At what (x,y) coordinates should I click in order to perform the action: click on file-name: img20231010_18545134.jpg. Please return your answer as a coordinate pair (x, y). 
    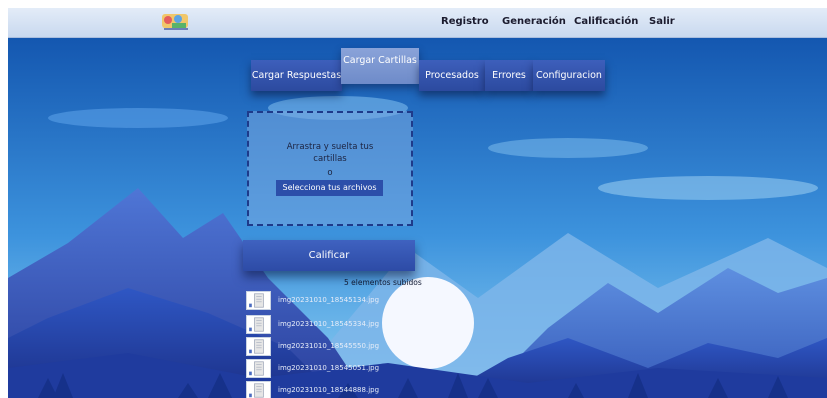
    Looking at the image, I should click on (329, 300).